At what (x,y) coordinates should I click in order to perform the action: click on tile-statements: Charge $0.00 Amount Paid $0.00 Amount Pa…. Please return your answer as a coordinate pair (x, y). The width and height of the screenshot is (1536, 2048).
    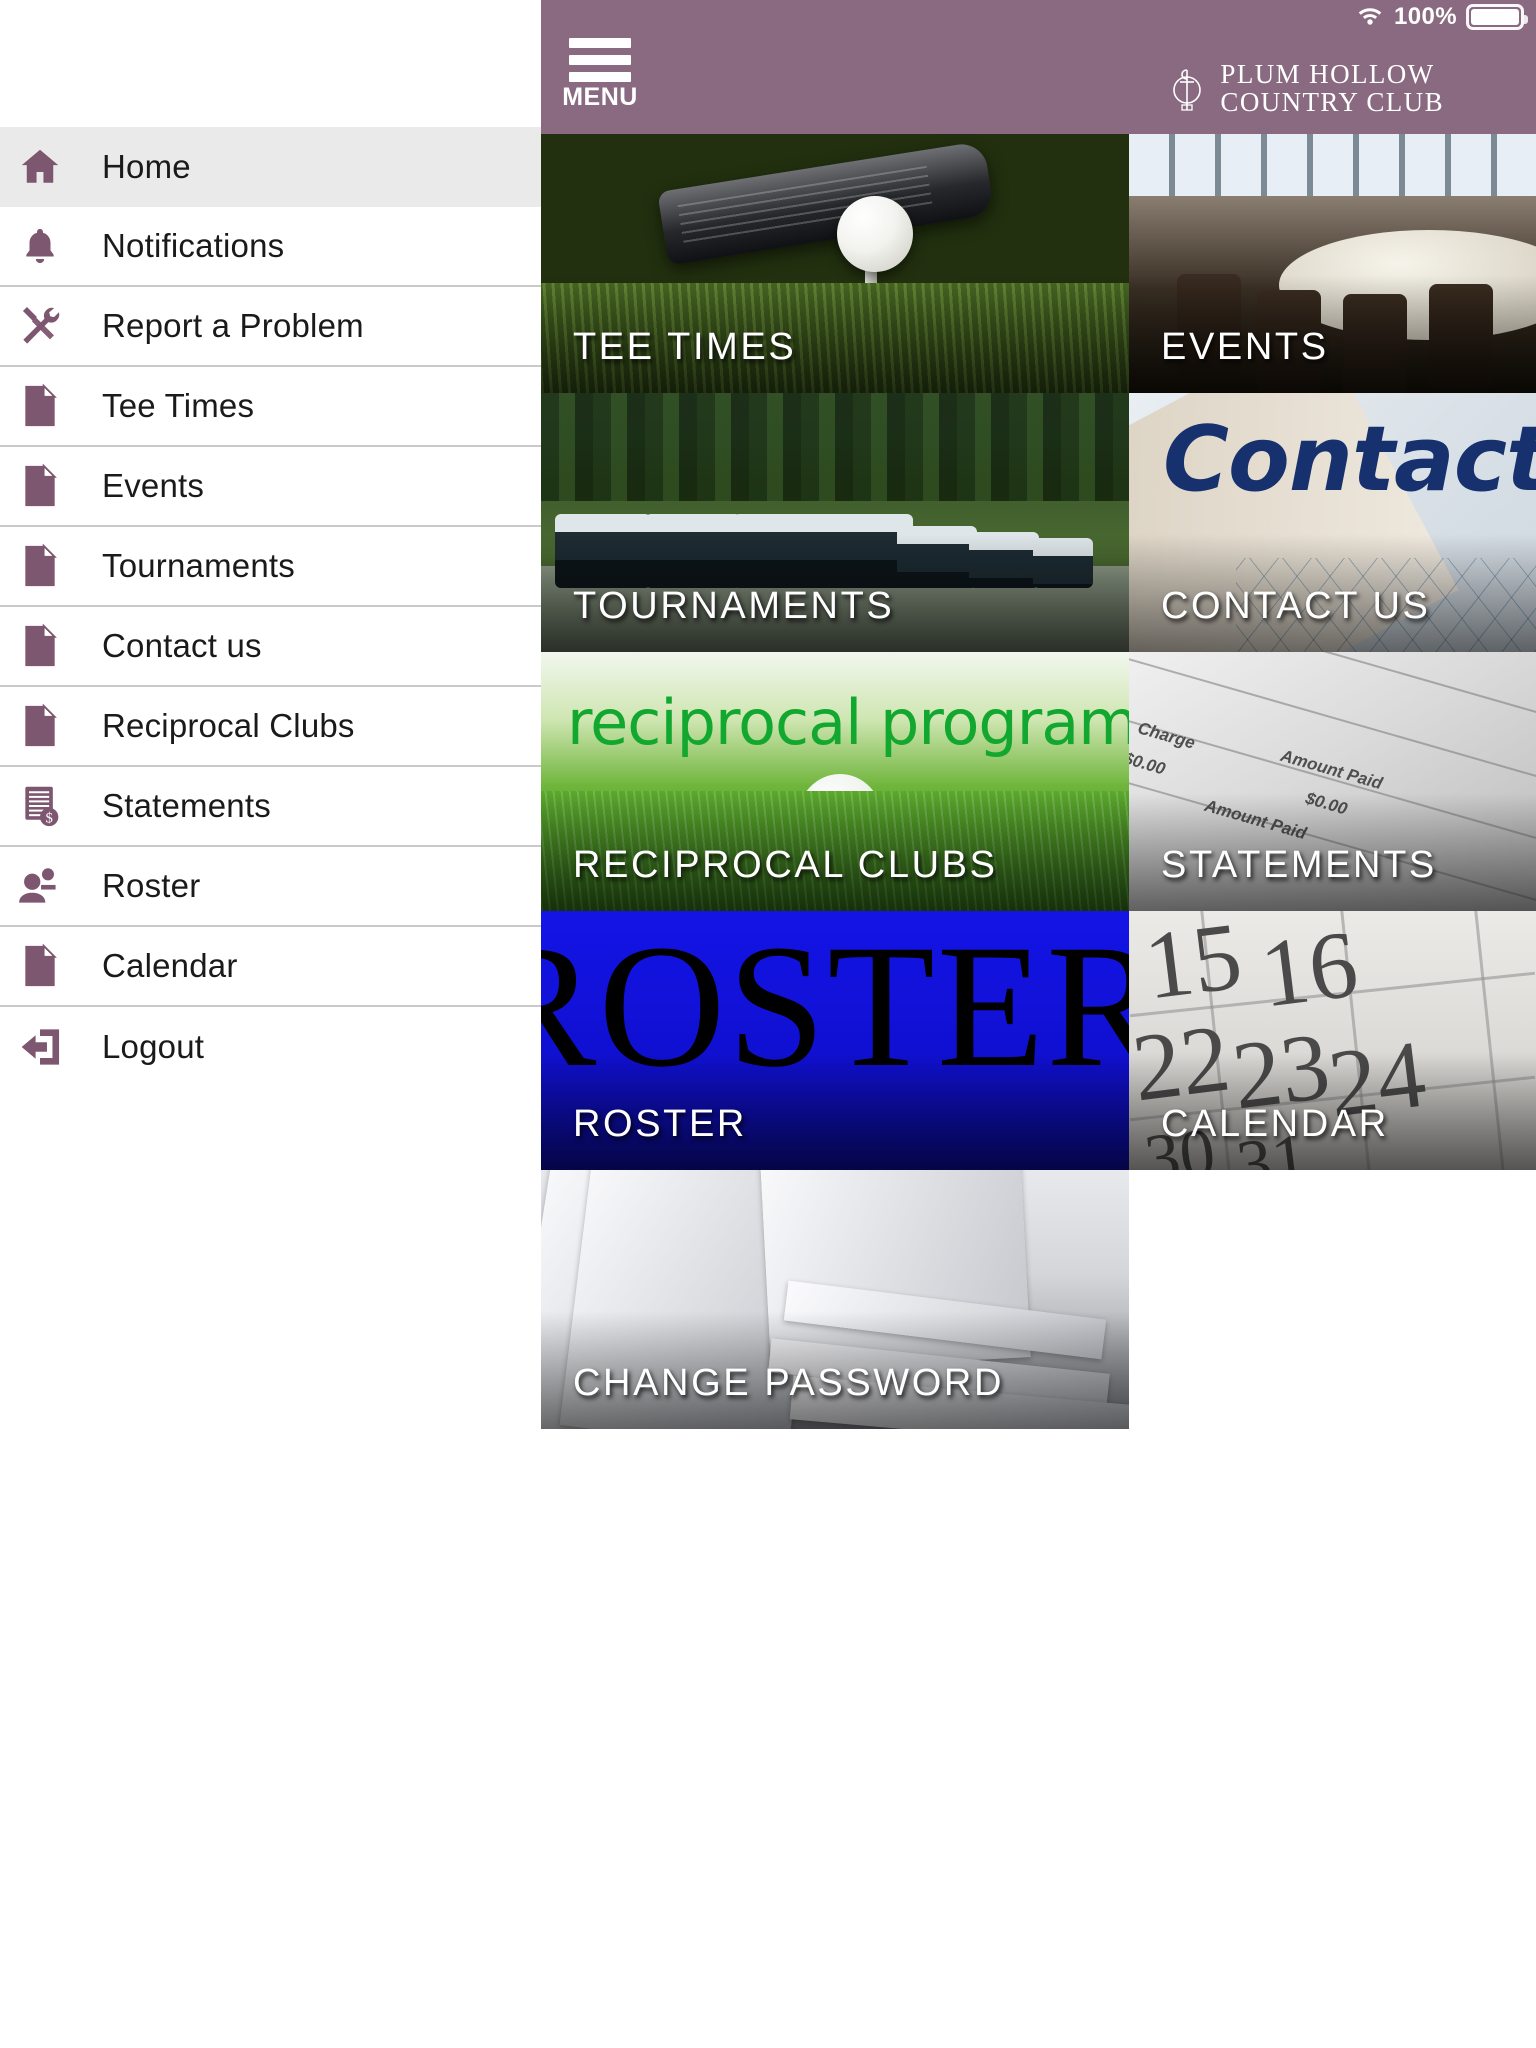
    Looking at the image, I should click on (1332, 781).